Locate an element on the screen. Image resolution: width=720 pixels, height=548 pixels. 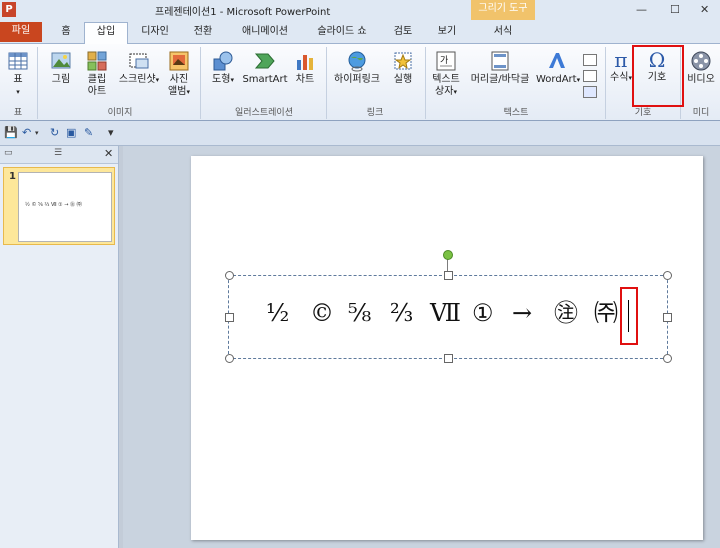
resize-handle-bottom-right is located at coordinates (667, 358).